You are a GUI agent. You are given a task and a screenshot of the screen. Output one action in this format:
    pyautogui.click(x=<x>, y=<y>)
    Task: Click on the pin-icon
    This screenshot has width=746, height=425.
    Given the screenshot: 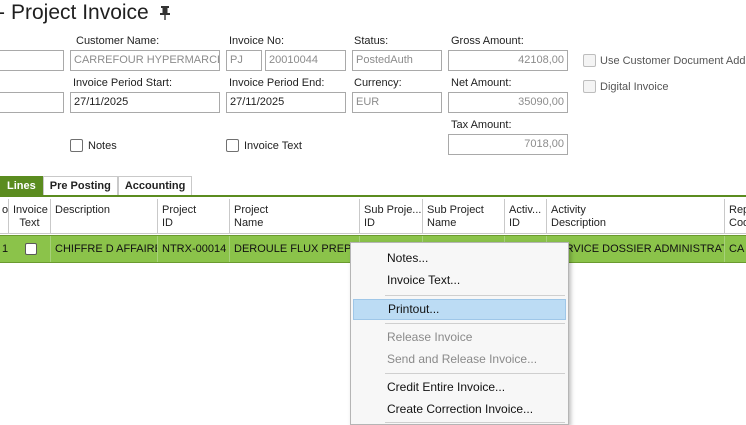 What is the action you would take?
    pyautogui.click(x=165, y=13)
    